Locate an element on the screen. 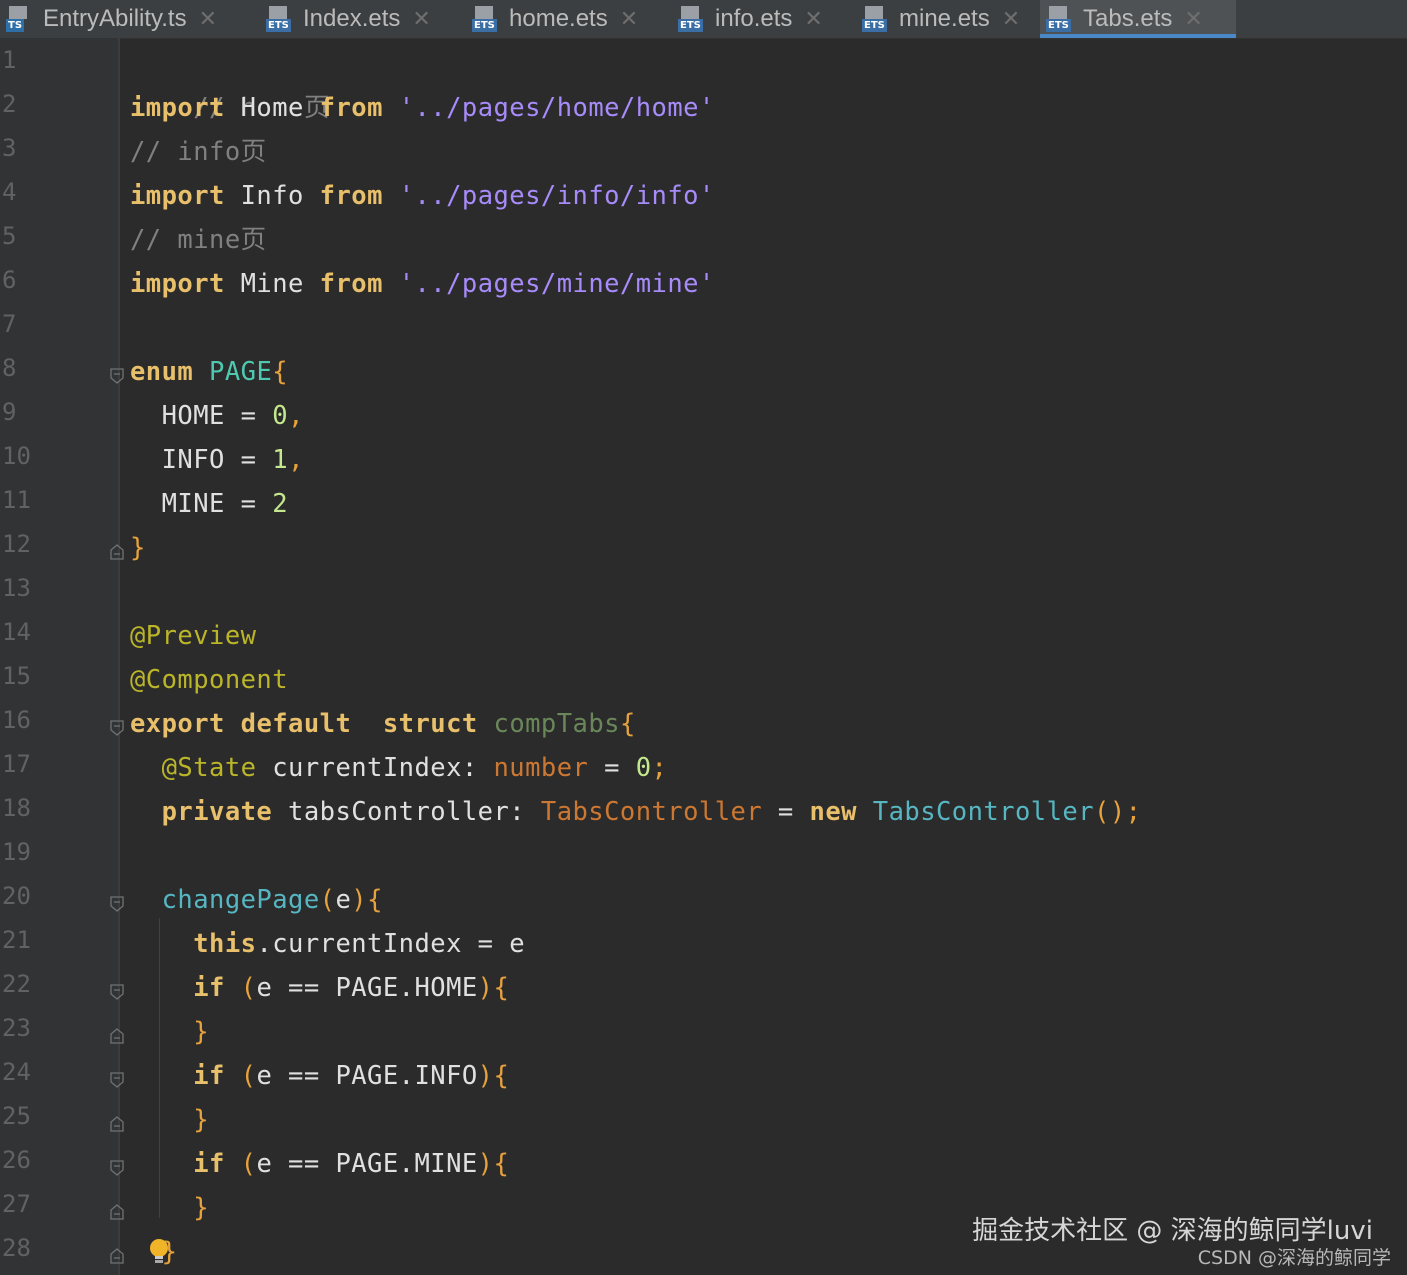 This screenshot has height=1275, width=1407. line-number: 25 is located at coordinates (16, 1116).